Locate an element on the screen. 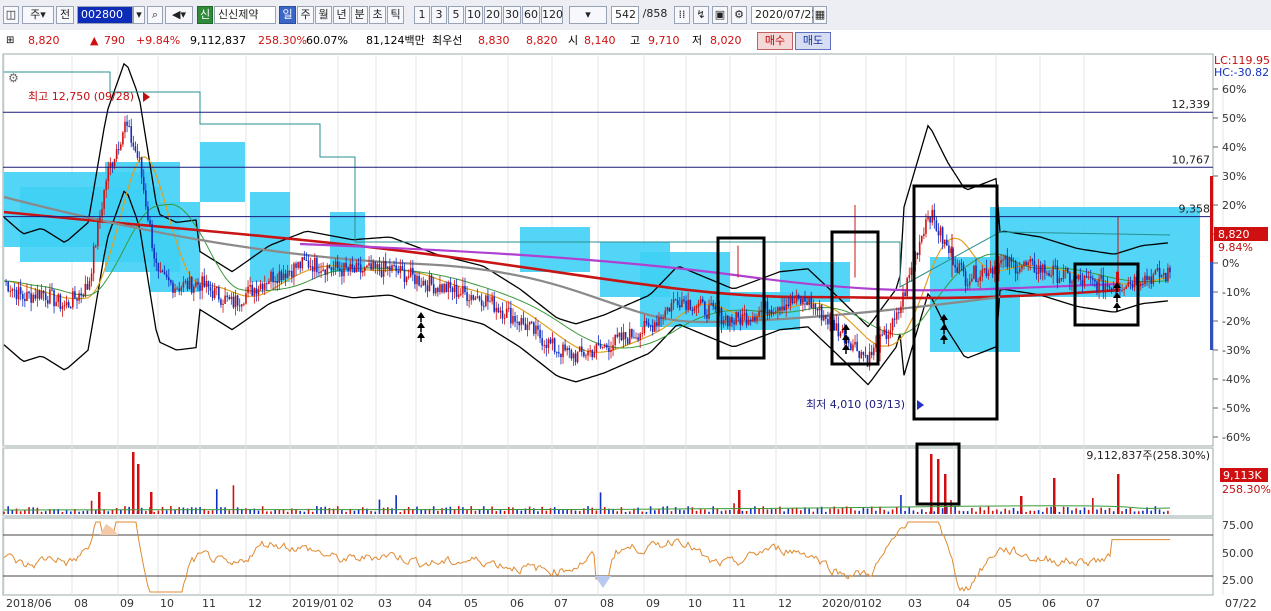 Image resolution: width=1271 pixels, height=611 pixels. last-pct-label: 9.84% is located at coordinates (1235, 247).